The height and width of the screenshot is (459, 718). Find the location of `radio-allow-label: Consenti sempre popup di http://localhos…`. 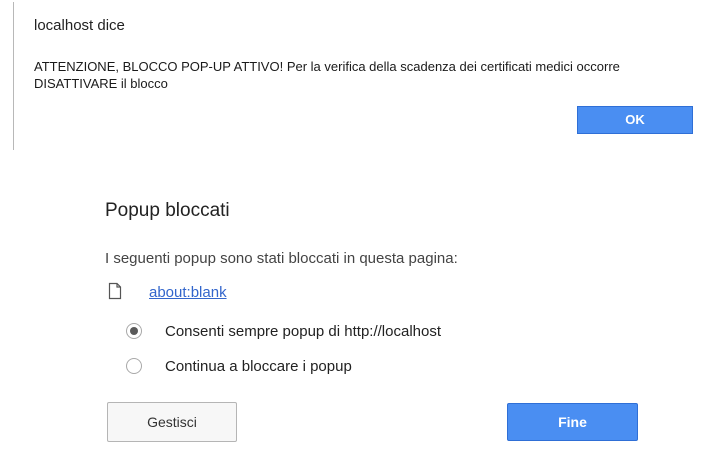

radio-allow-label: Consenti sempre popup di http://localhos… is located at coordinates (303, 331).